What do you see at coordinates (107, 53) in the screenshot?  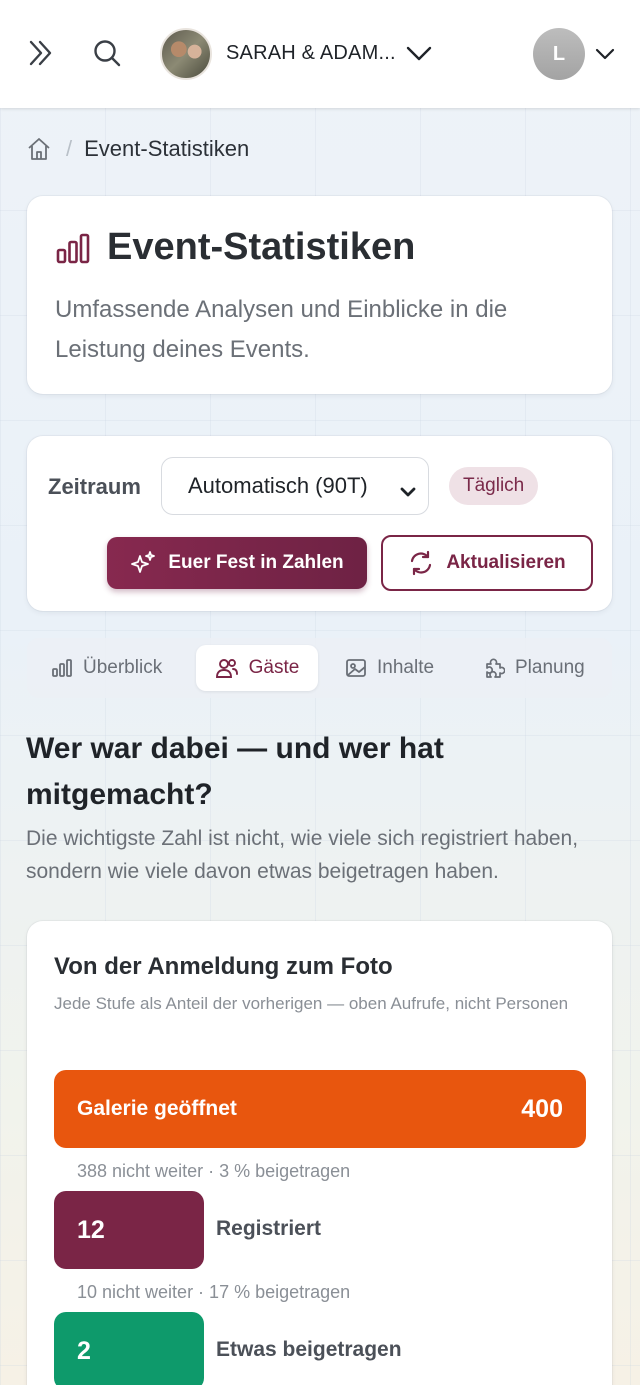 I see `search-icon` at bounding box center [107, 53].